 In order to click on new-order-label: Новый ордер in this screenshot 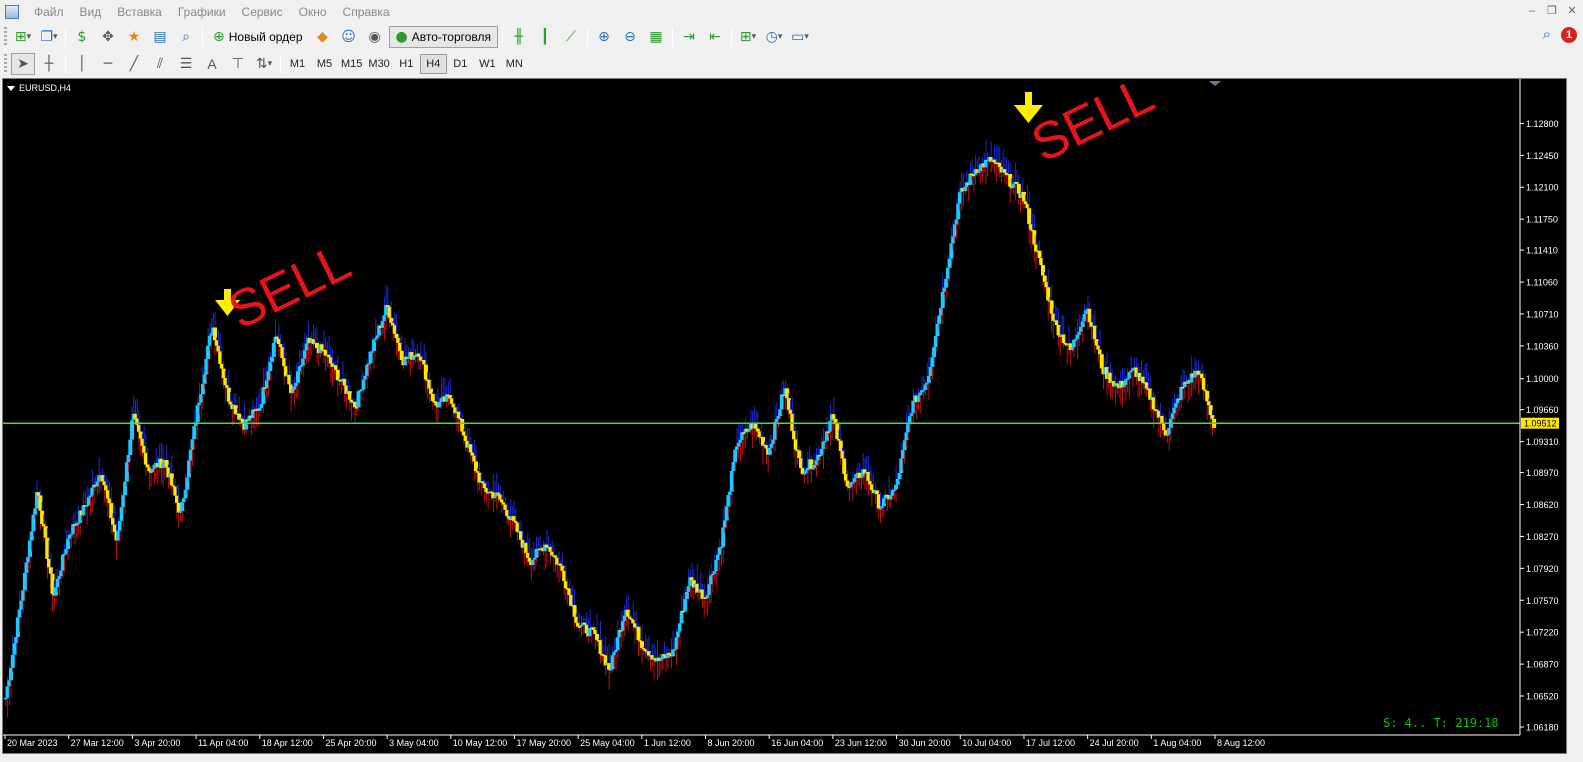, I will do `click(265, 37)`.